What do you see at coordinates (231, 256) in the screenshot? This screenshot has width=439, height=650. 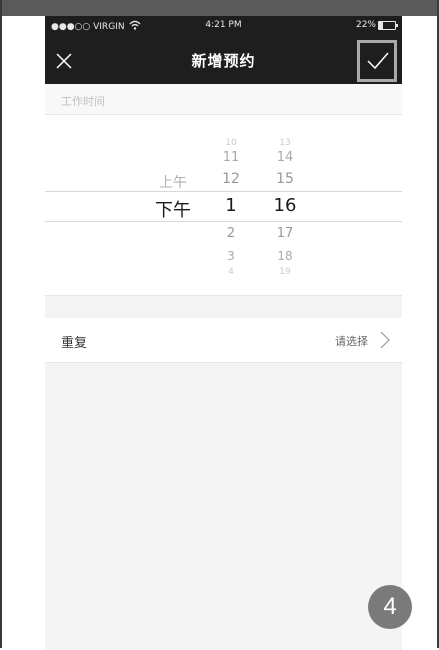 I see `picker-hour: 3` at bounding box center [231, 256].